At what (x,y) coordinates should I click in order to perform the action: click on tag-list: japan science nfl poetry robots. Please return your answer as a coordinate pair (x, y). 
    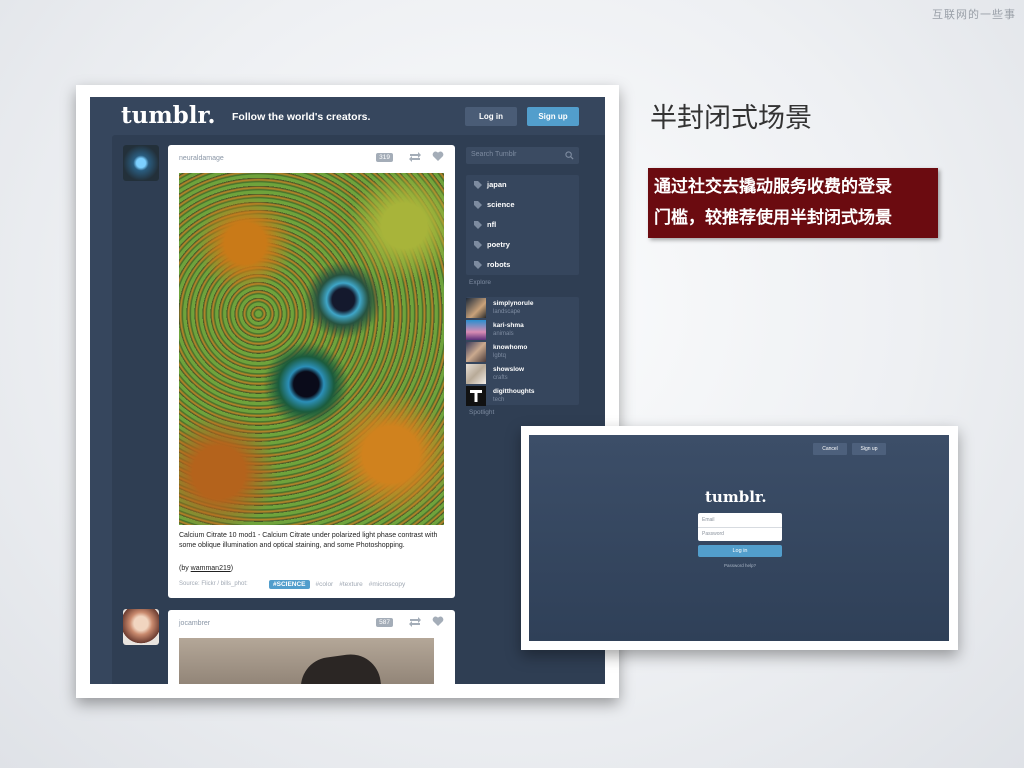
    Looking at the image, I should click on (522, 225).